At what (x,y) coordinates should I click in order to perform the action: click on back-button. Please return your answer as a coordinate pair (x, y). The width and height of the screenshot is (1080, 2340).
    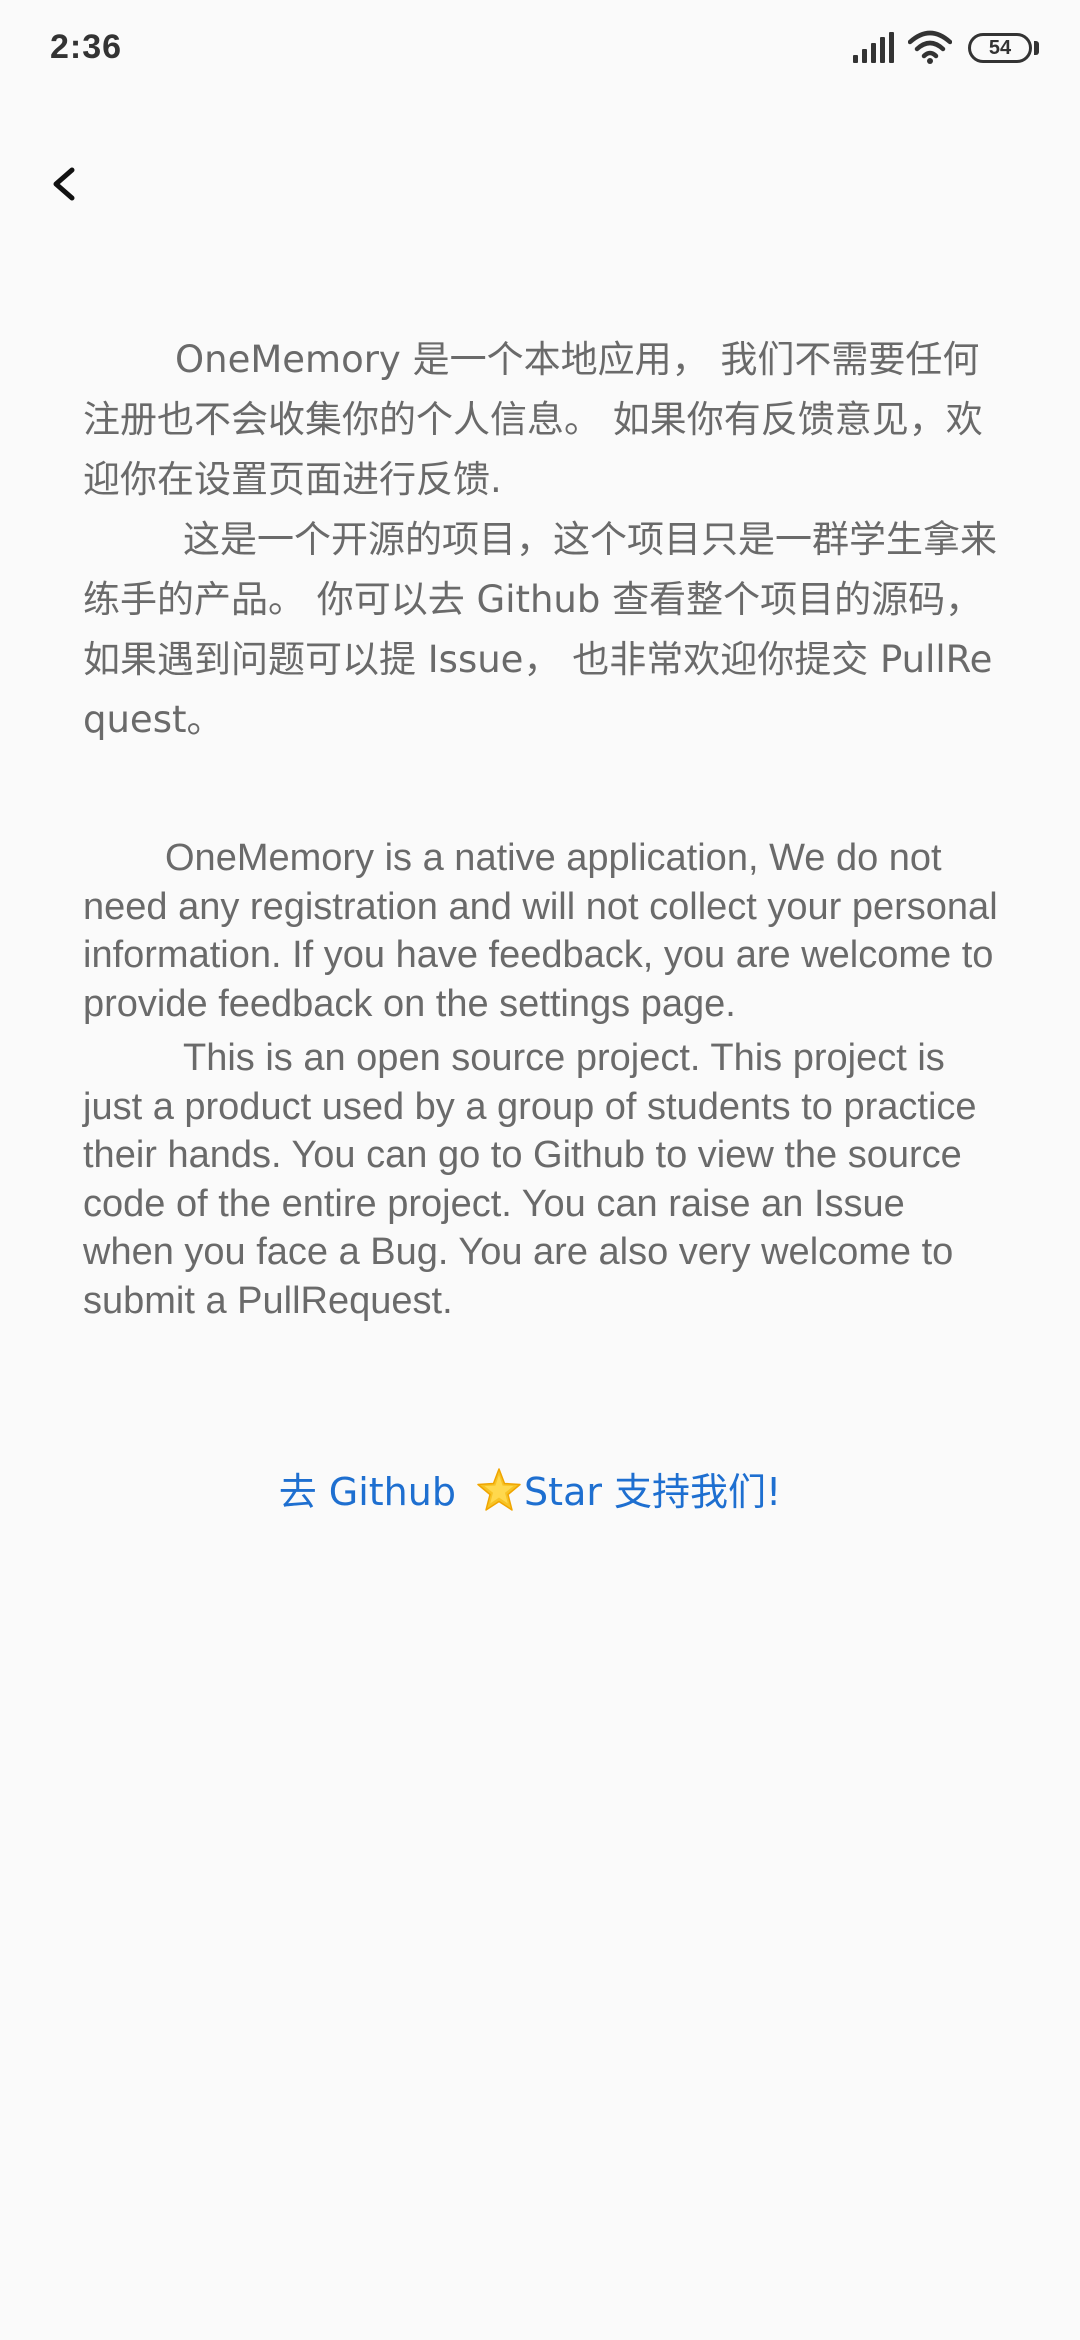
    Looking at the image, I should click on (62, 182).